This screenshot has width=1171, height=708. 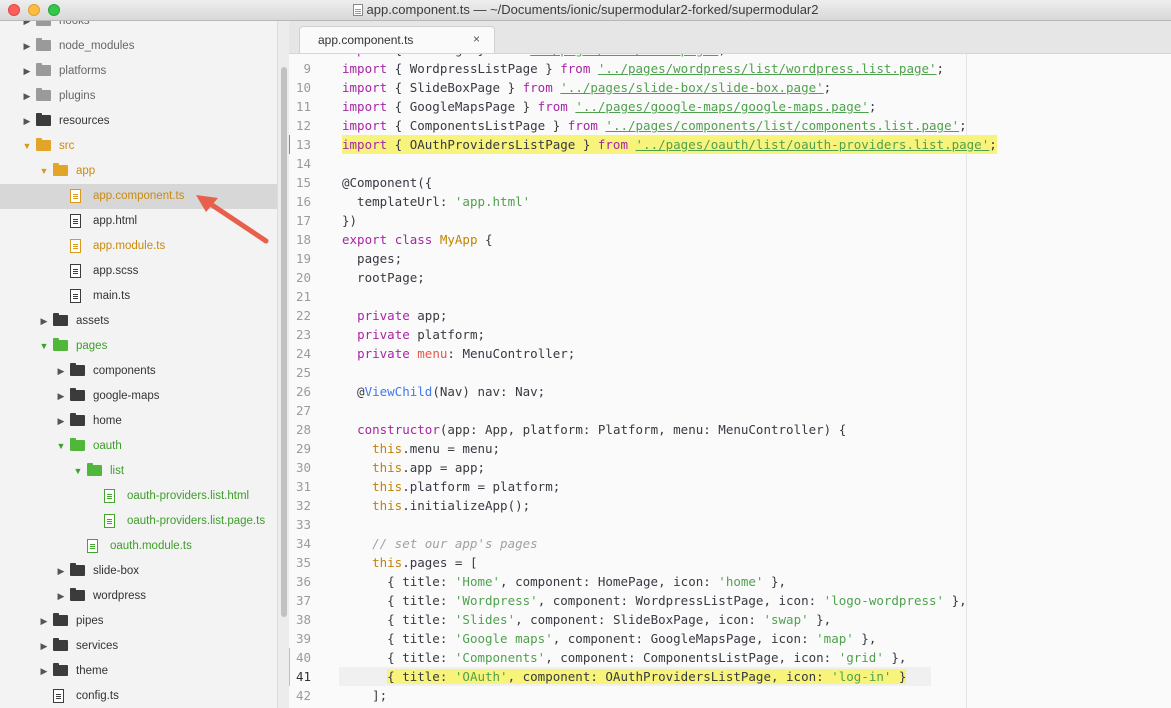 I want to click on code-text: }), so click(x=349, y=220).